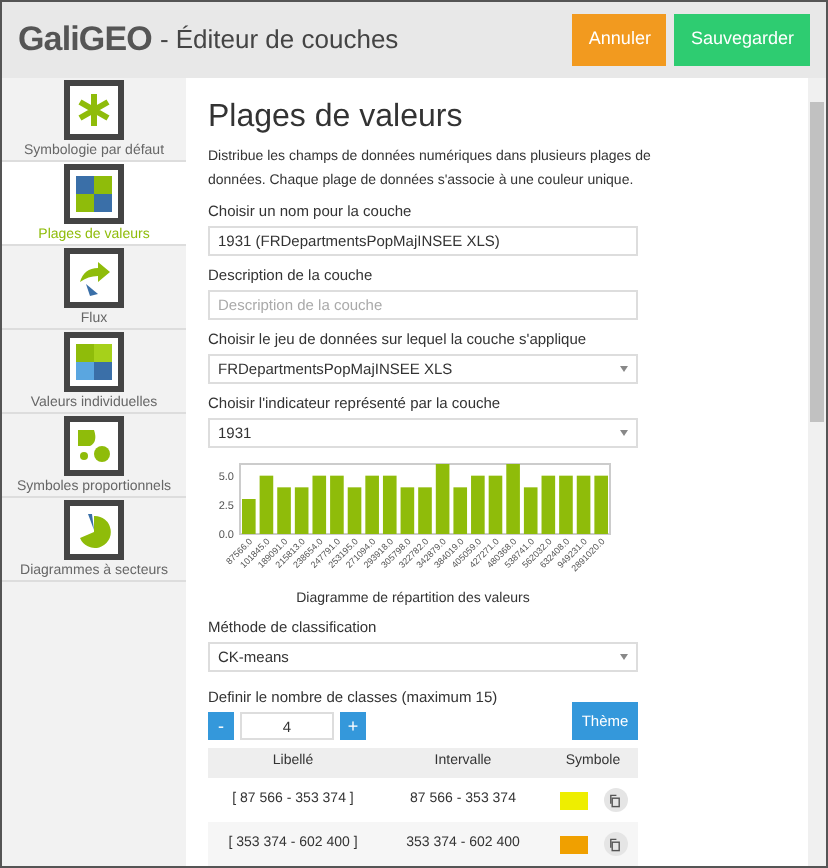 The height and width of the screenshot is (868, 828). I want to click on logo: GaliGEO, so click(85, 40).